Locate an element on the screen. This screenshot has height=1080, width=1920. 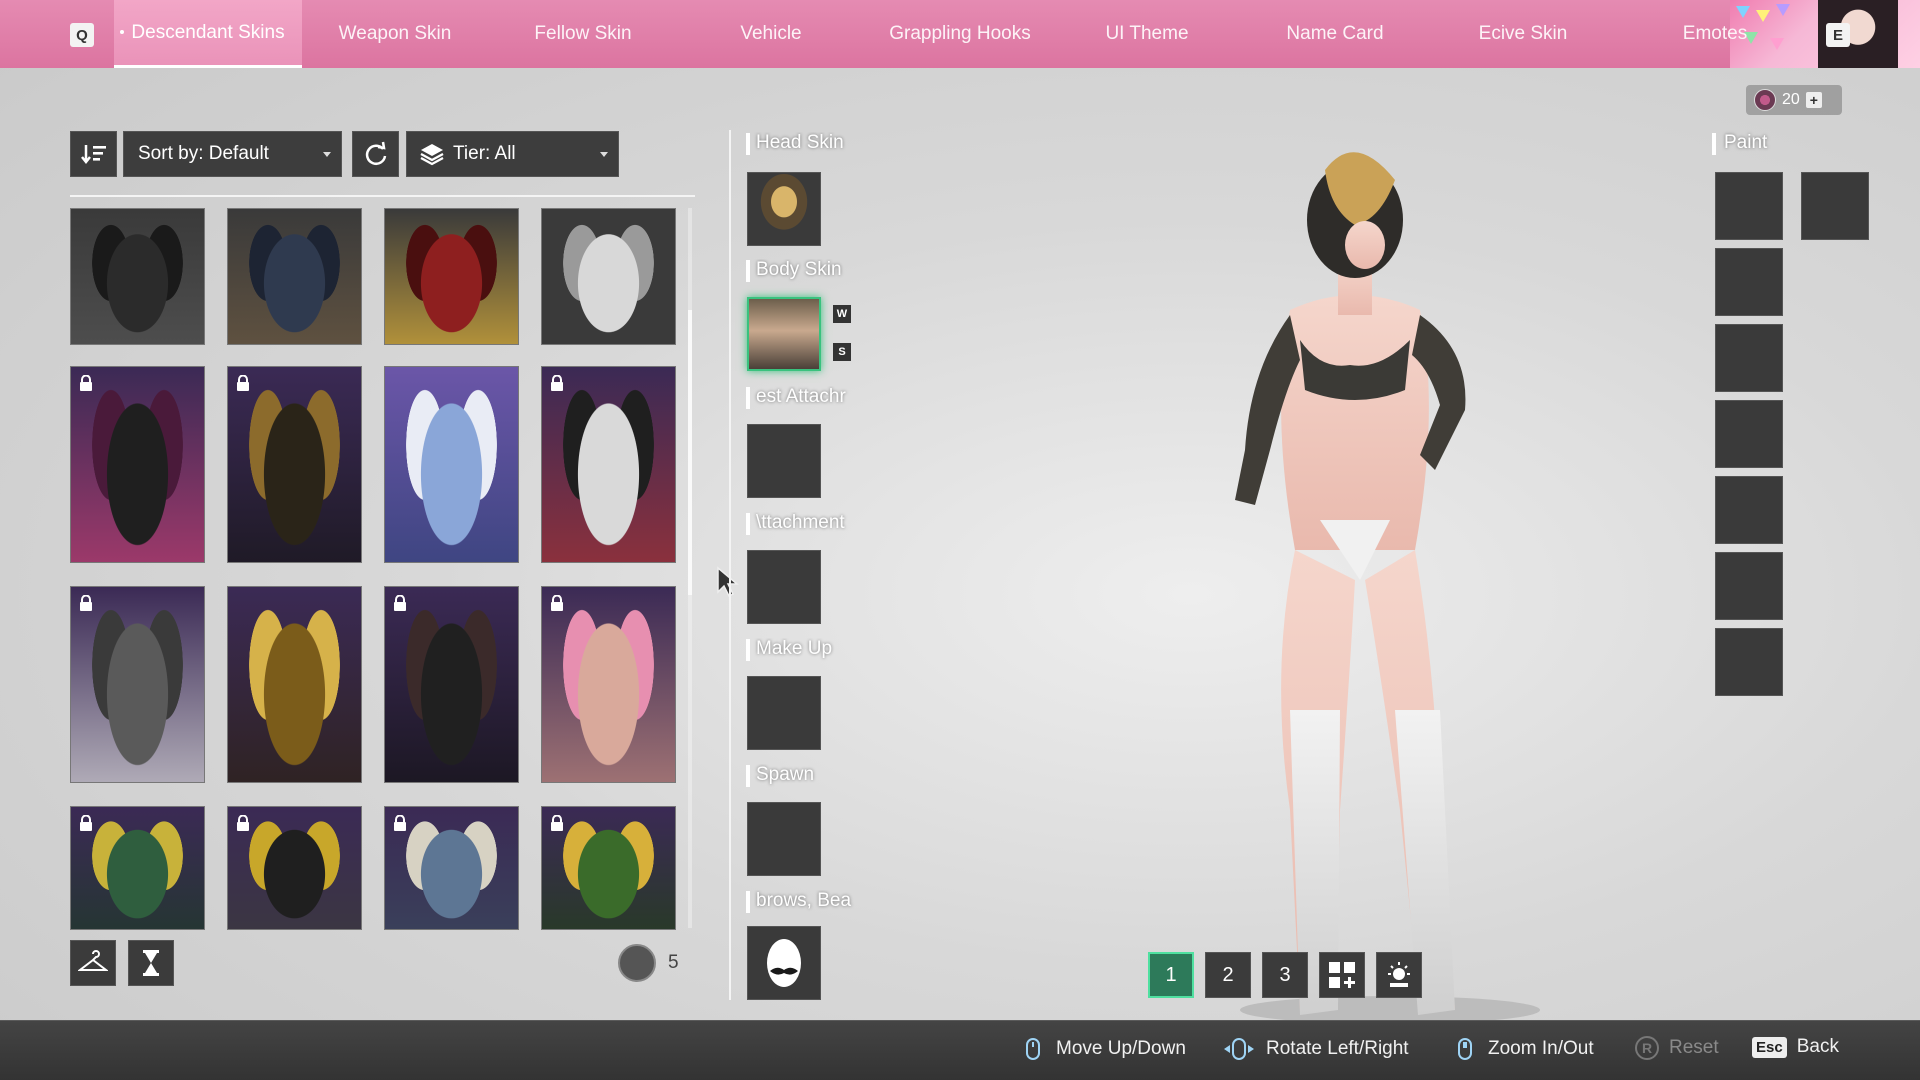
hint-move-up-down: Move Up/Down is located at coordinates (1103, 1049).